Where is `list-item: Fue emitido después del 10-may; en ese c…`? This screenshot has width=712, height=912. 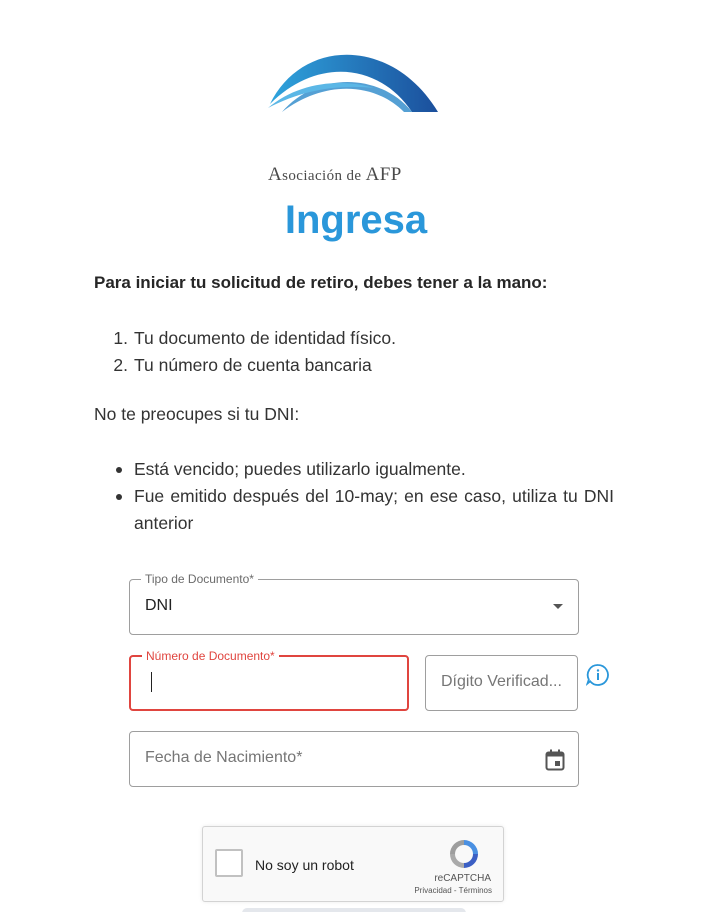
list-item: Fue emitido después del 10-may; en ese c… is located at coordinates (354, 510).